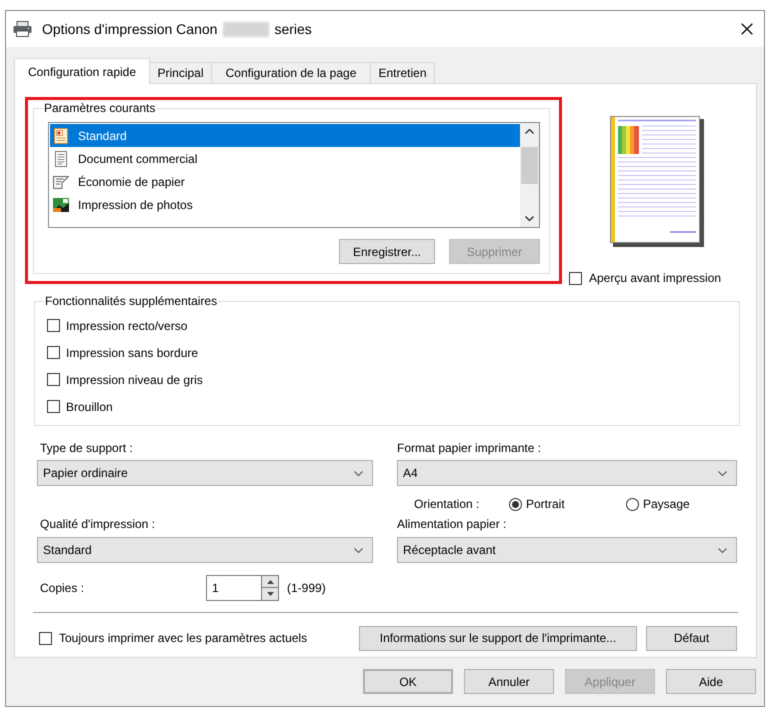 This screenshot has width=771, height=709. What do you see at coordinates (509, 681) in the screenshot?
I see `dialog-button: Annuler` at bounding box center [509, 681].